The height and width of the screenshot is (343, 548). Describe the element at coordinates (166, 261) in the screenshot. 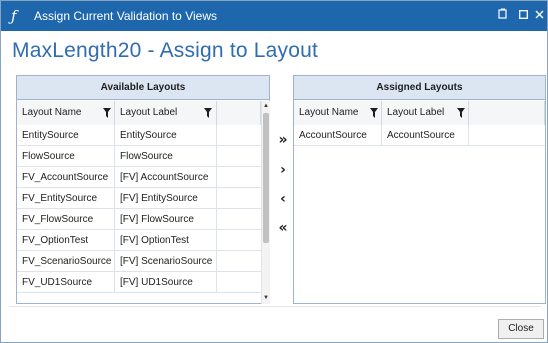

I see `cell-layout-label: [FV] ScenarioSource` at that location.